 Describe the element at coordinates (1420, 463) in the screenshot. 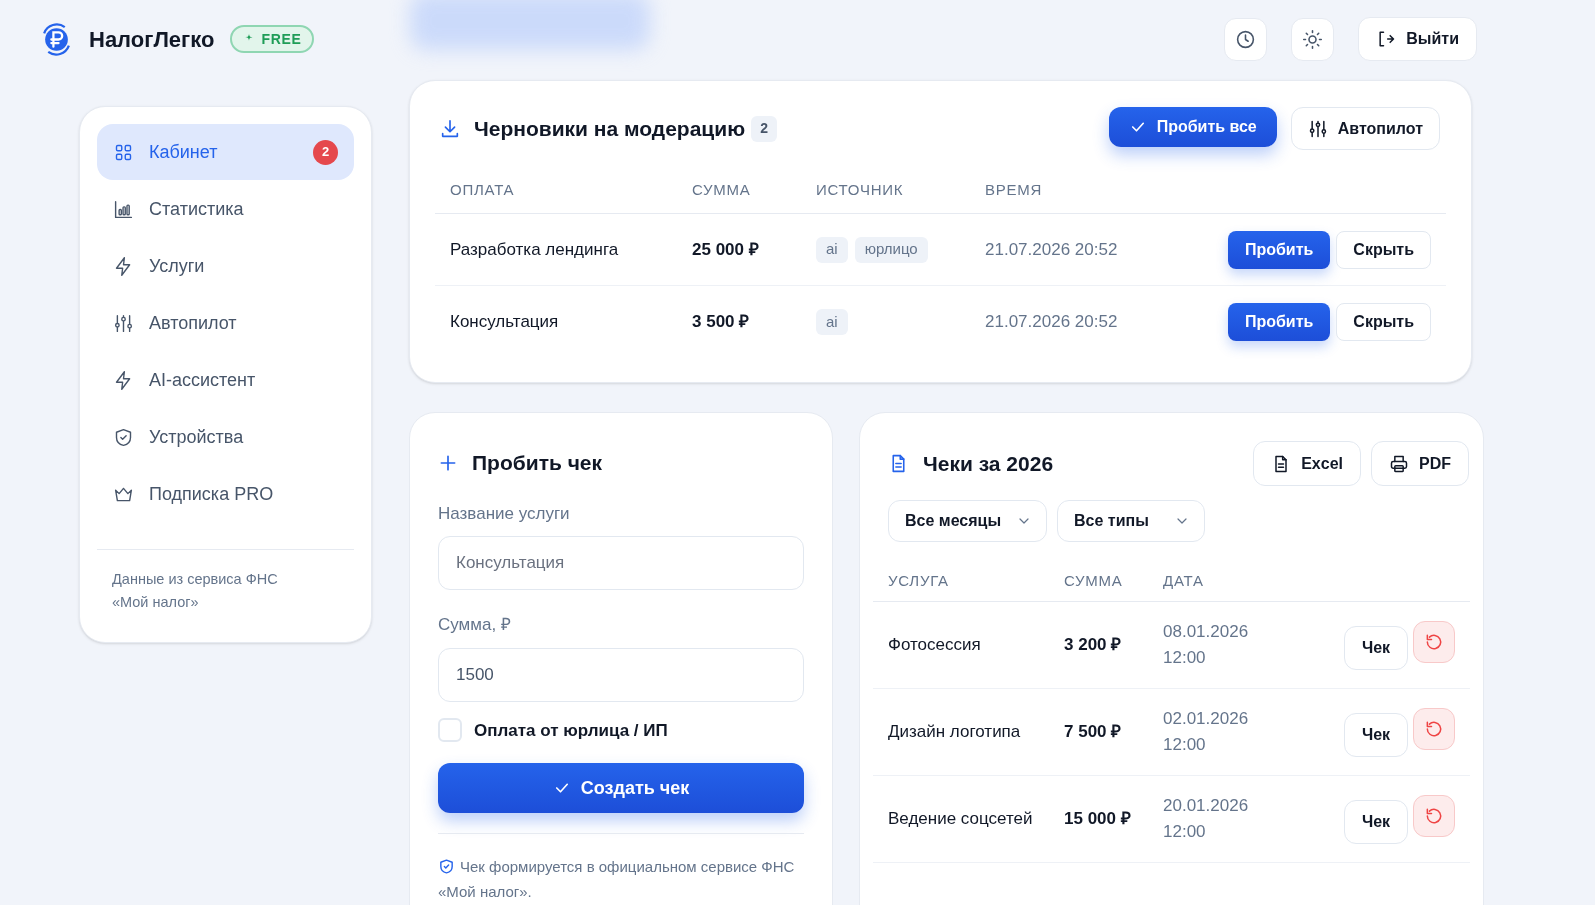

I see `export-button: PDF` at that location.